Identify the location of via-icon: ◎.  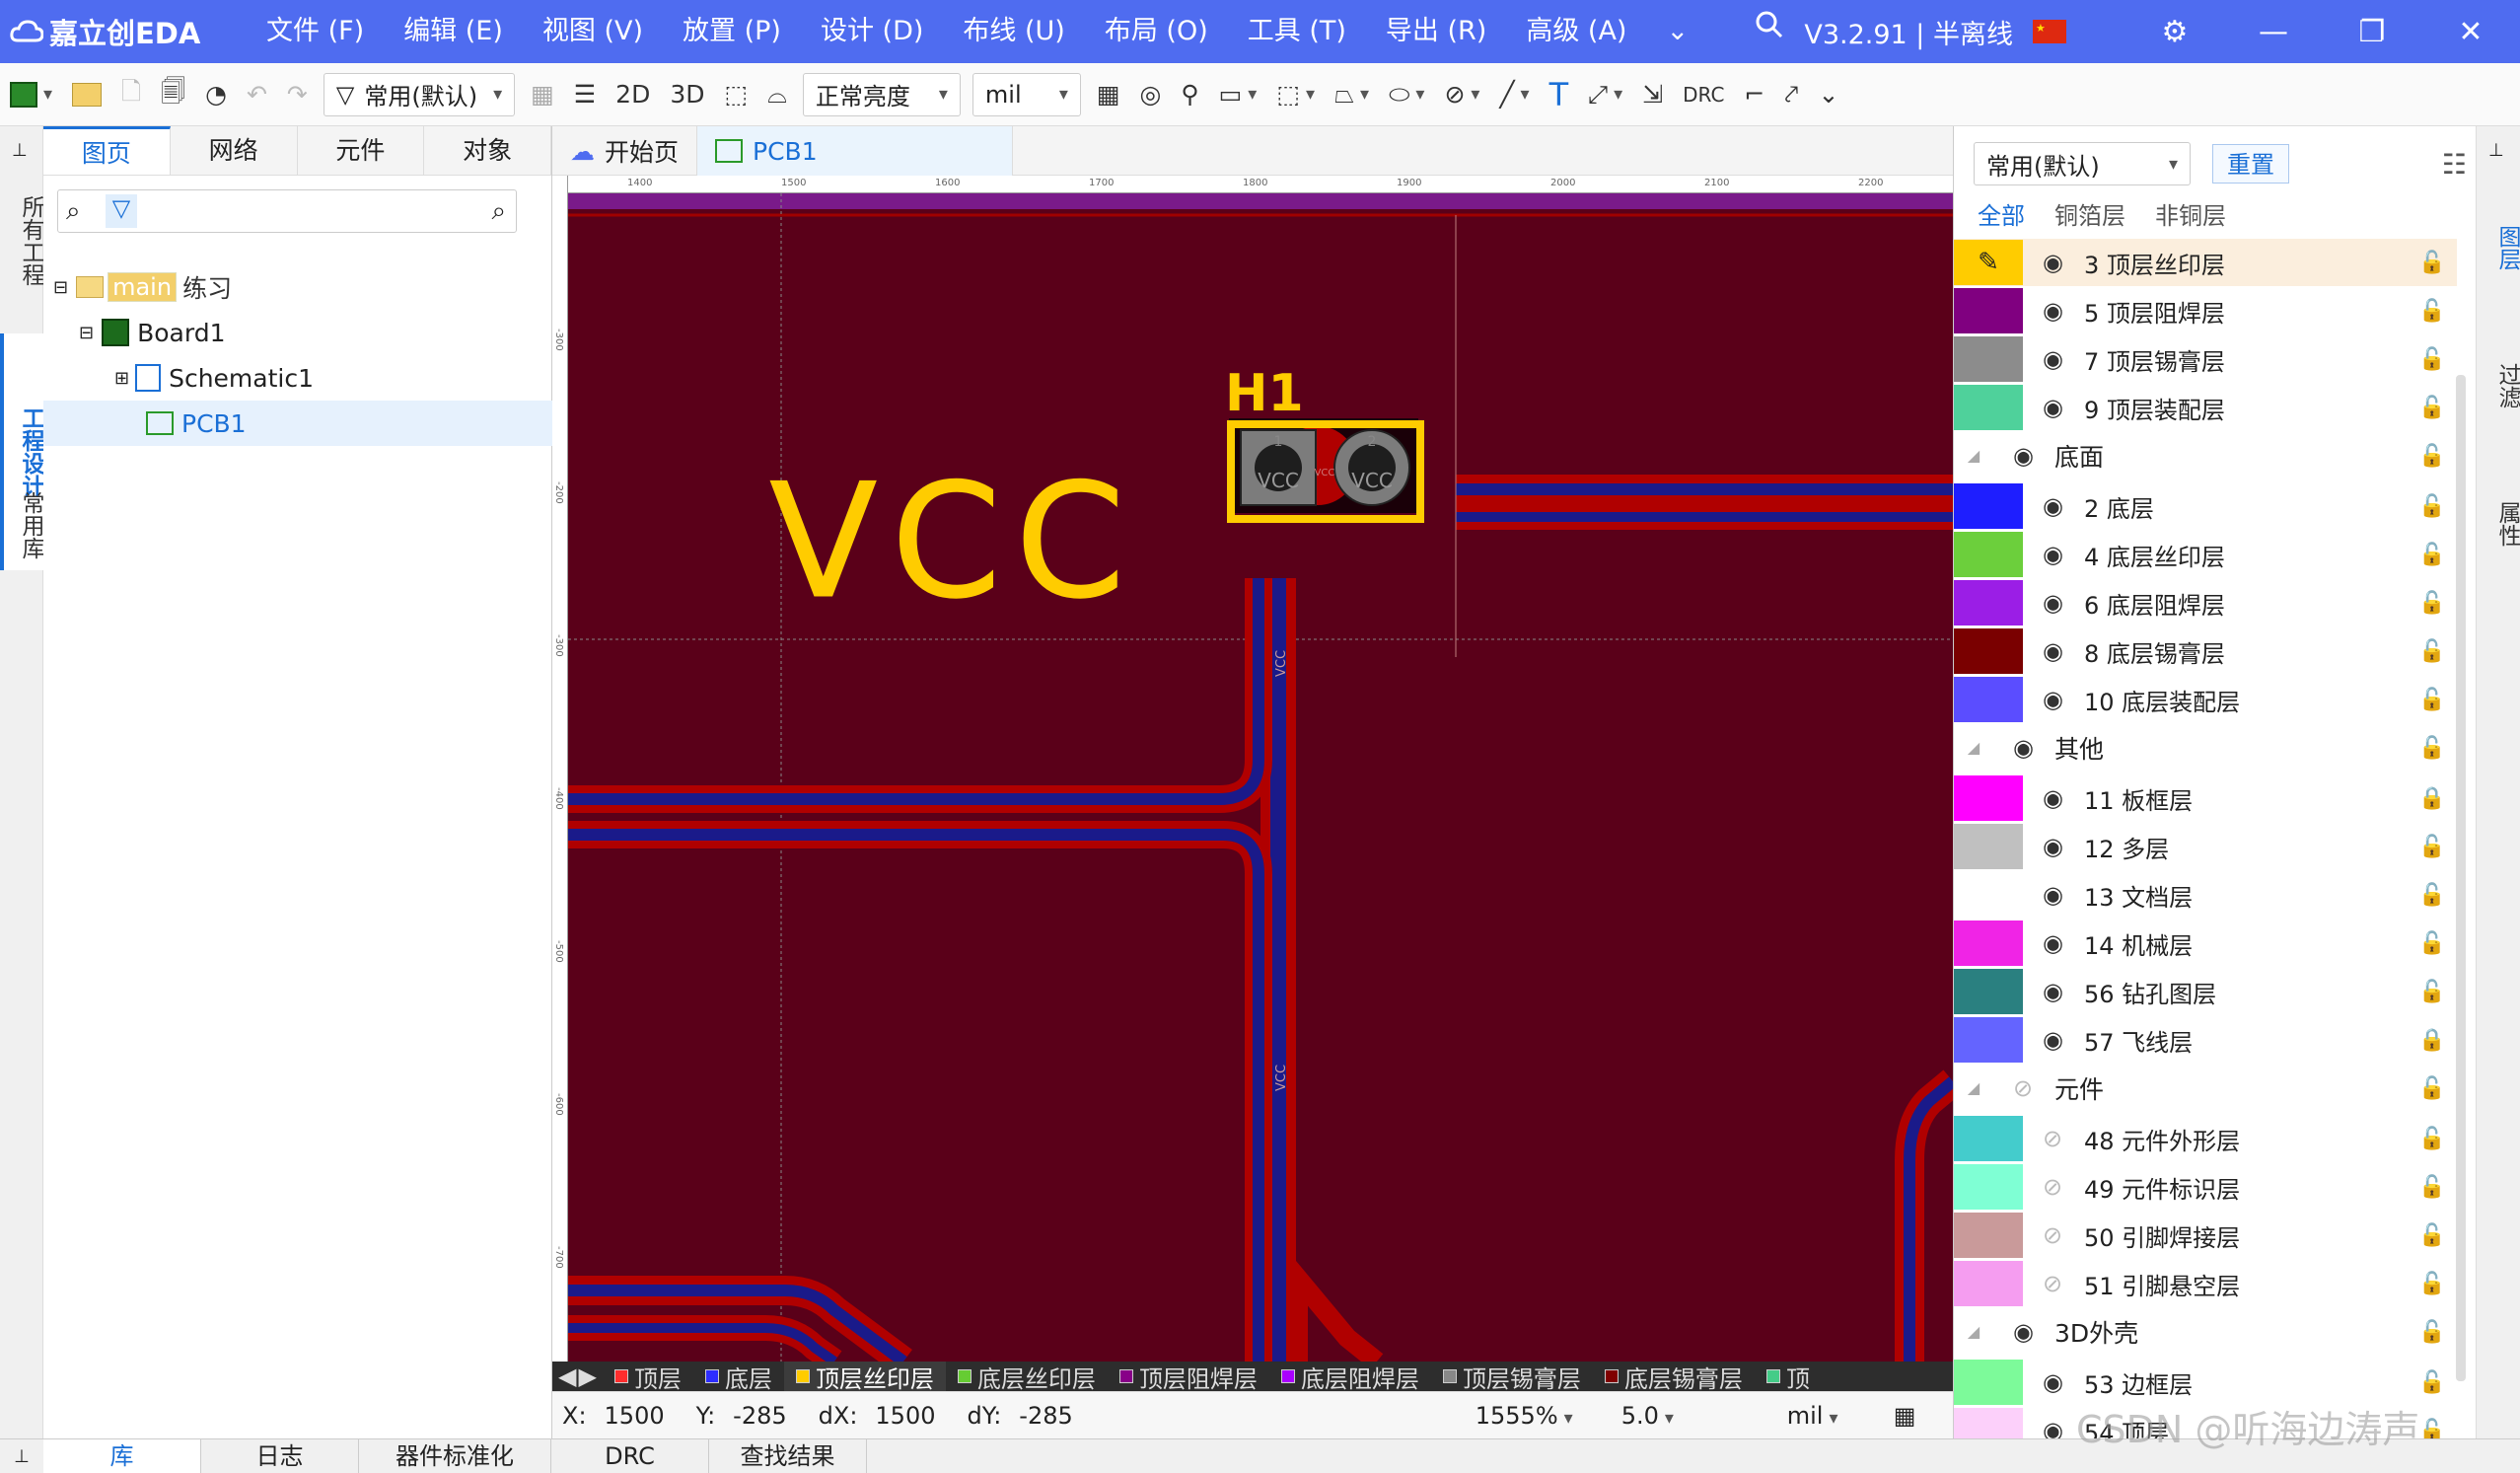
(1151, 95).